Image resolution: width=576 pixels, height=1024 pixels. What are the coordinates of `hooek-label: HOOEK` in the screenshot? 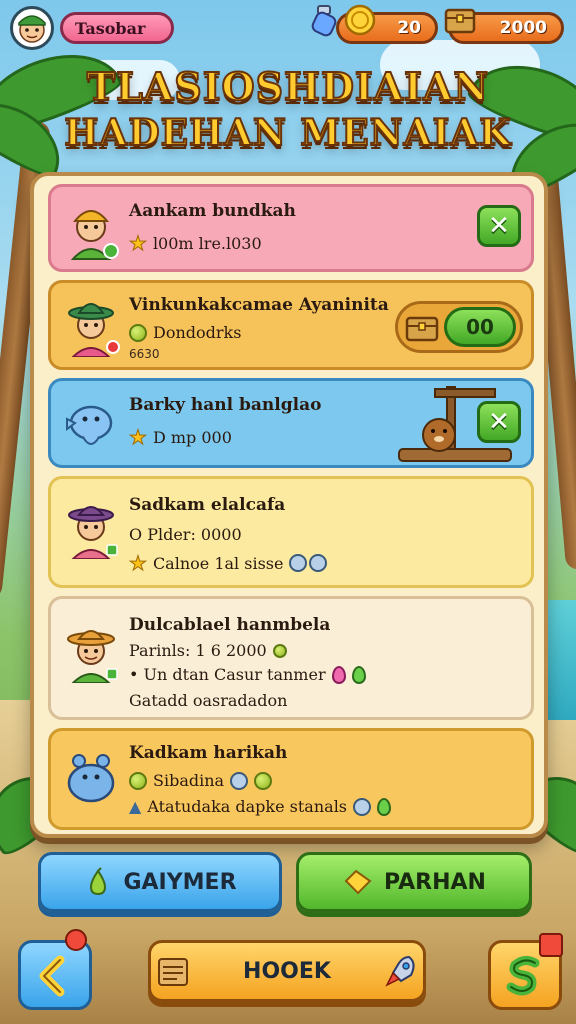 It's located at (287, 971).